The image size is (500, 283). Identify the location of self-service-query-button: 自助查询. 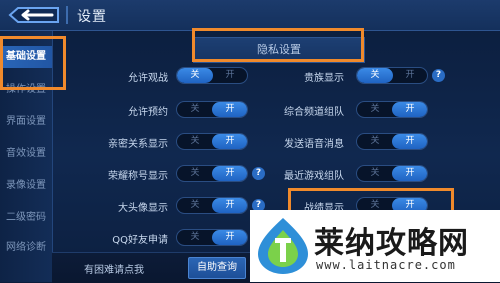
(217, 268).